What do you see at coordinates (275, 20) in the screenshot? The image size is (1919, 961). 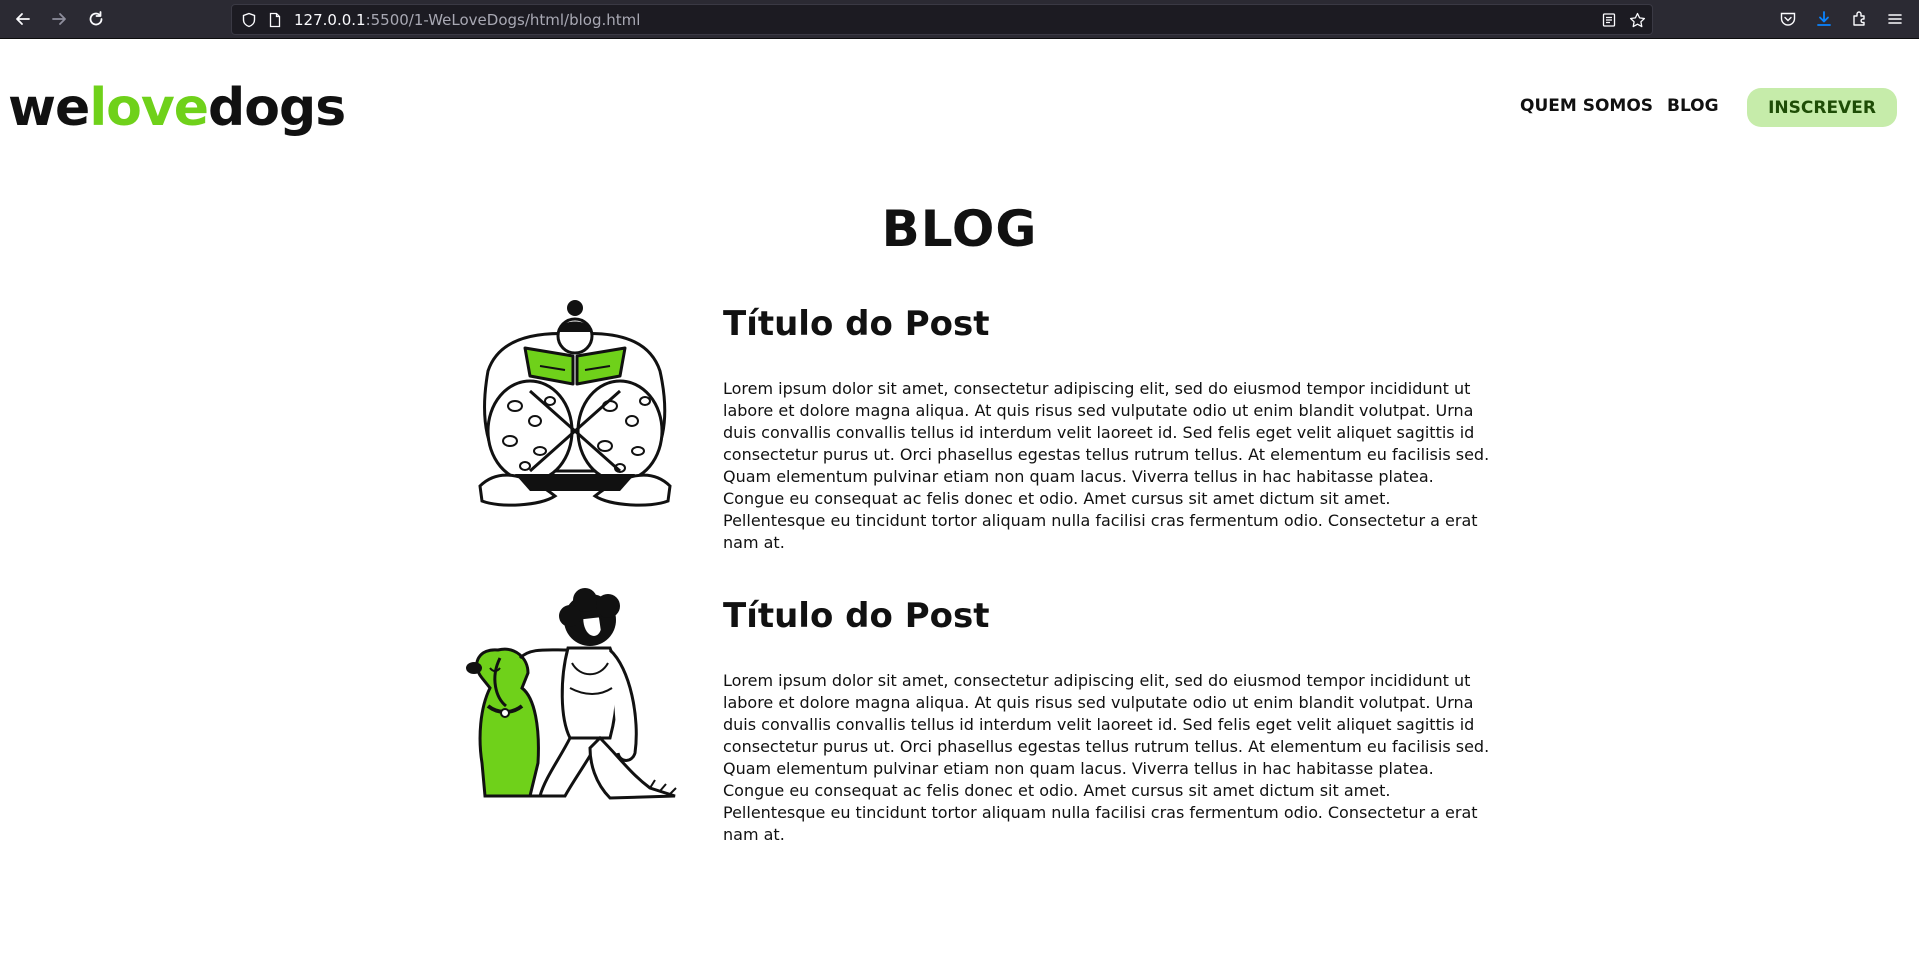 I see `page-icon` at bounding box center [275, 20].